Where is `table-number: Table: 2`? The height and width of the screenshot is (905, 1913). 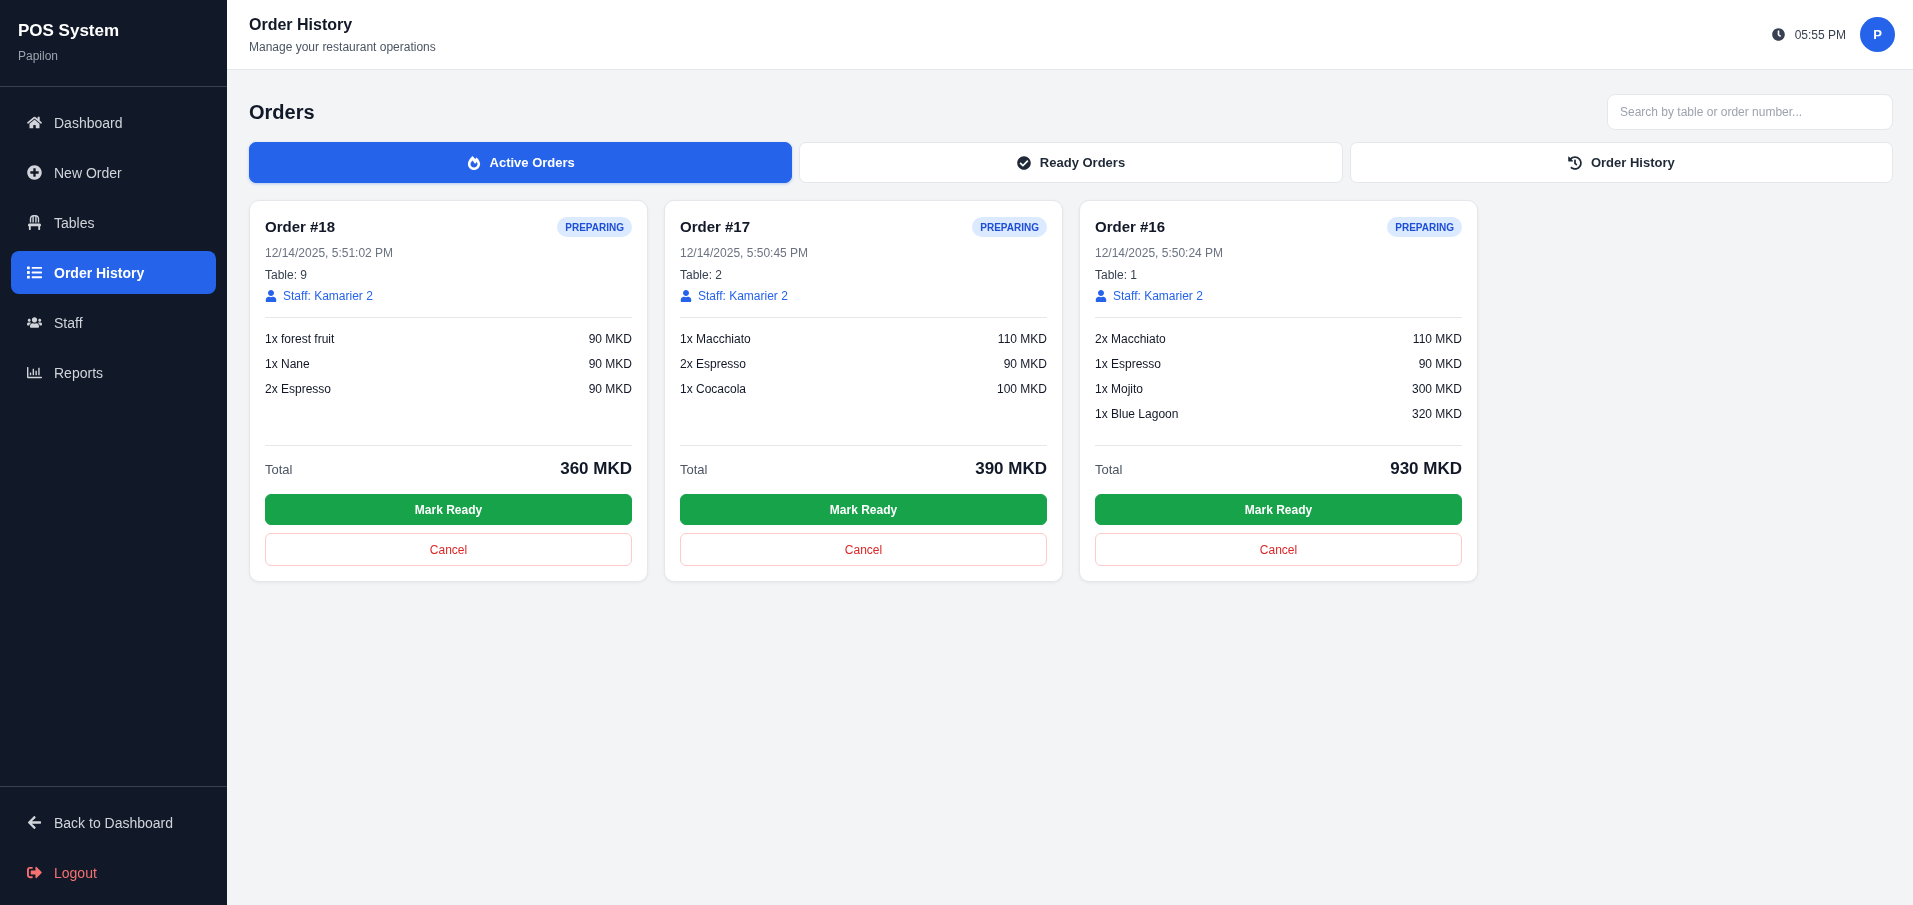 table-number: Table: 2 is located at coordinates (702, 275).